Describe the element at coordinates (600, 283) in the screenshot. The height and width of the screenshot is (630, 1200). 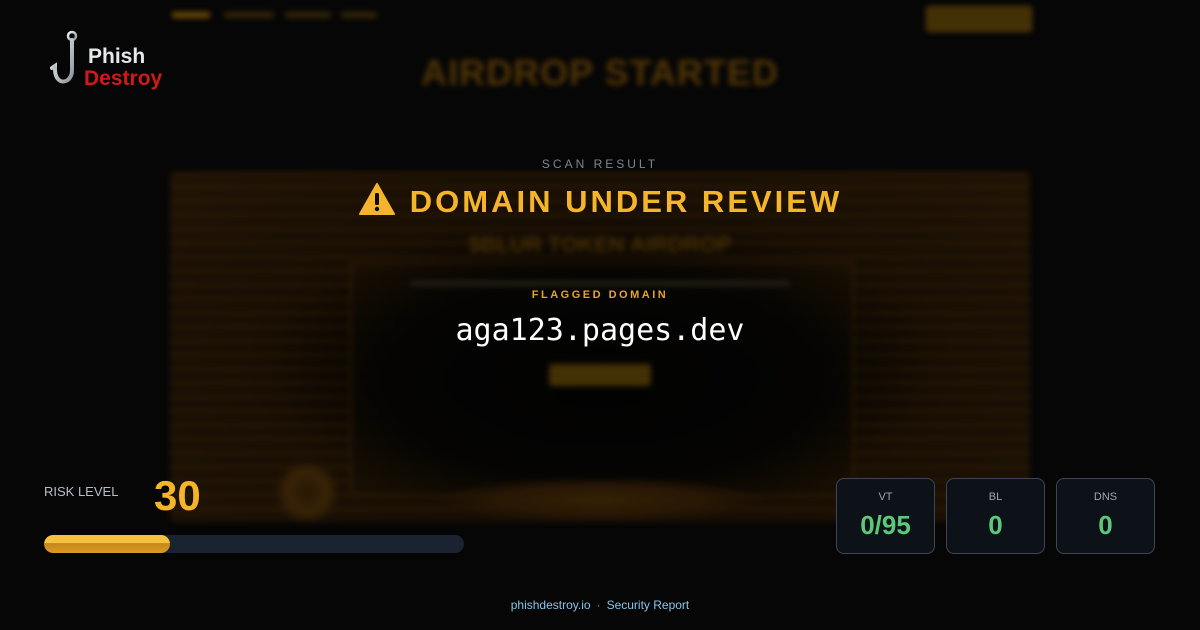
I see `preview-text-line` at that location.